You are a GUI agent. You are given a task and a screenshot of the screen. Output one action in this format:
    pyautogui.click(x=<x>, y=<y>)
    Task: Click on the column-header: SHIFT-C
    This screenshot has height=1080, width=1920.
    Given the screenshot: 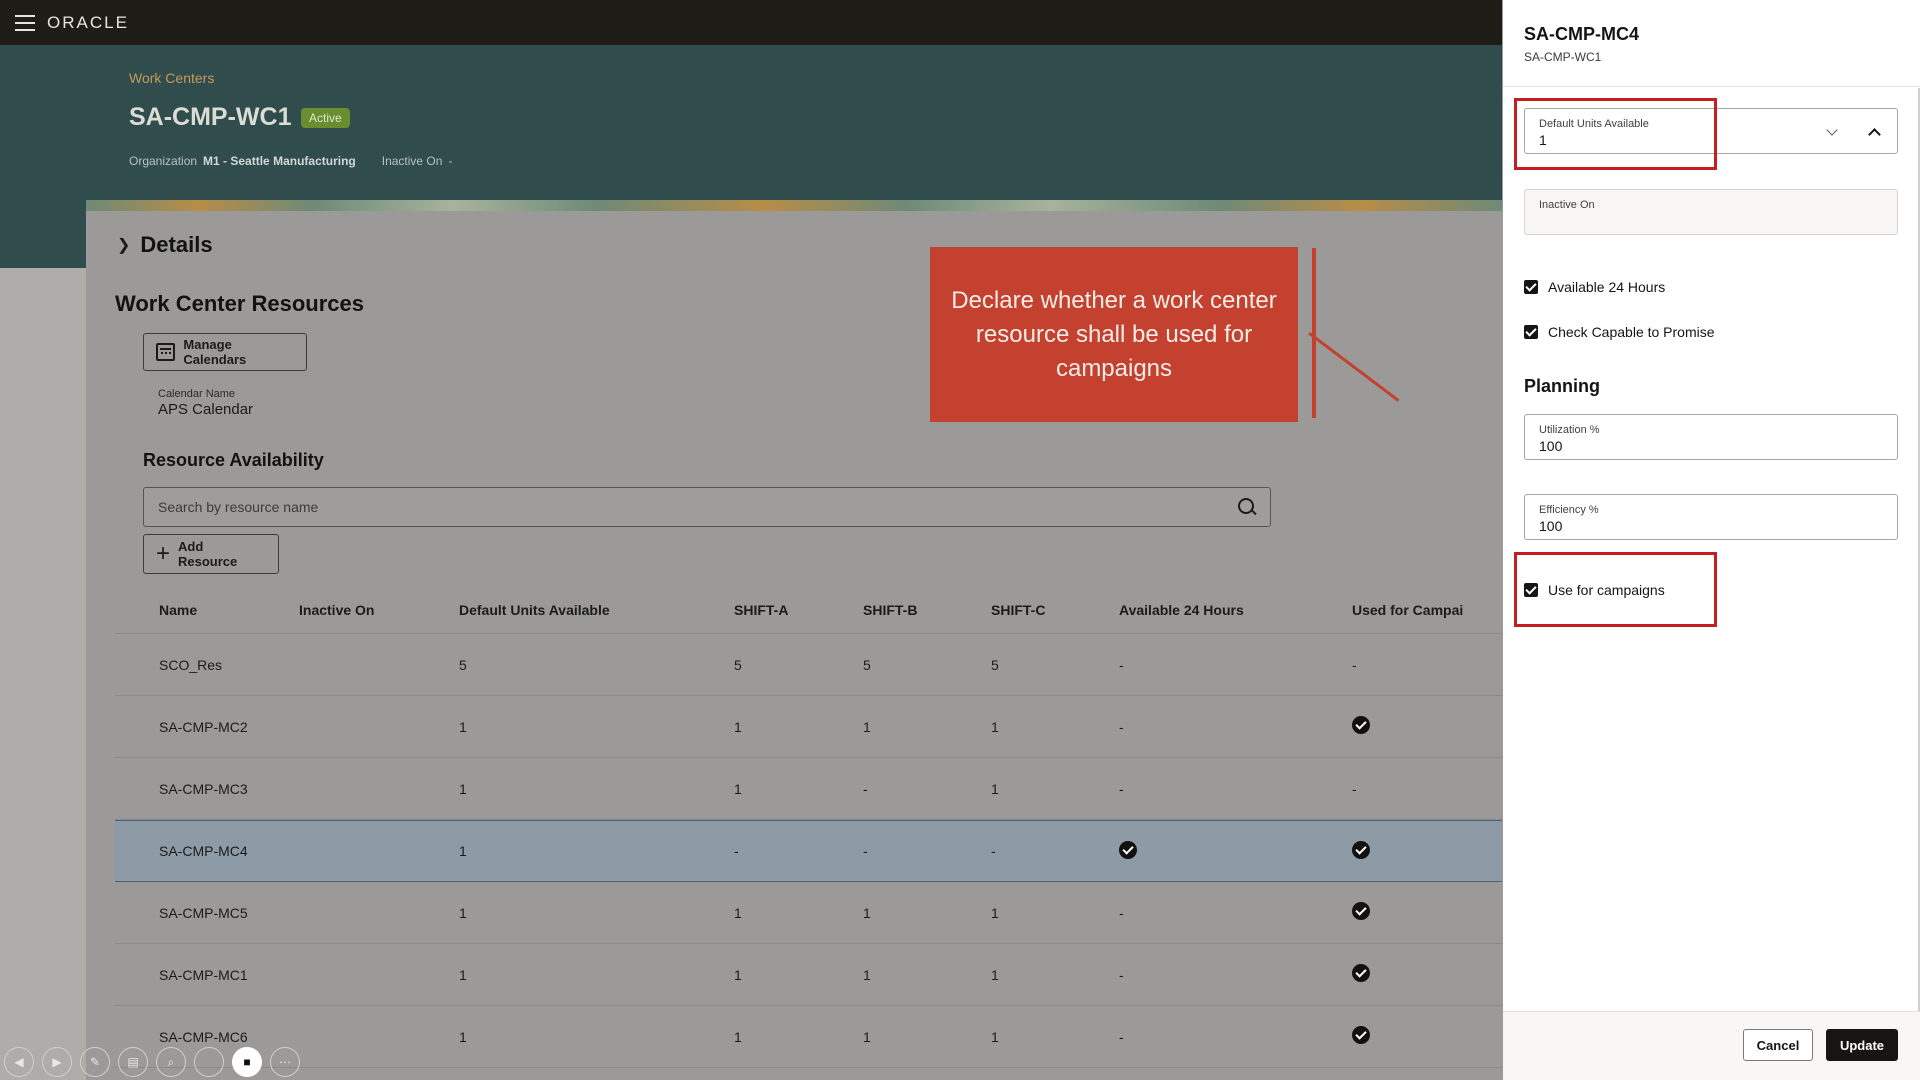 What is the action you would take?
    pyautogui.click(x=1055, y=610)
    